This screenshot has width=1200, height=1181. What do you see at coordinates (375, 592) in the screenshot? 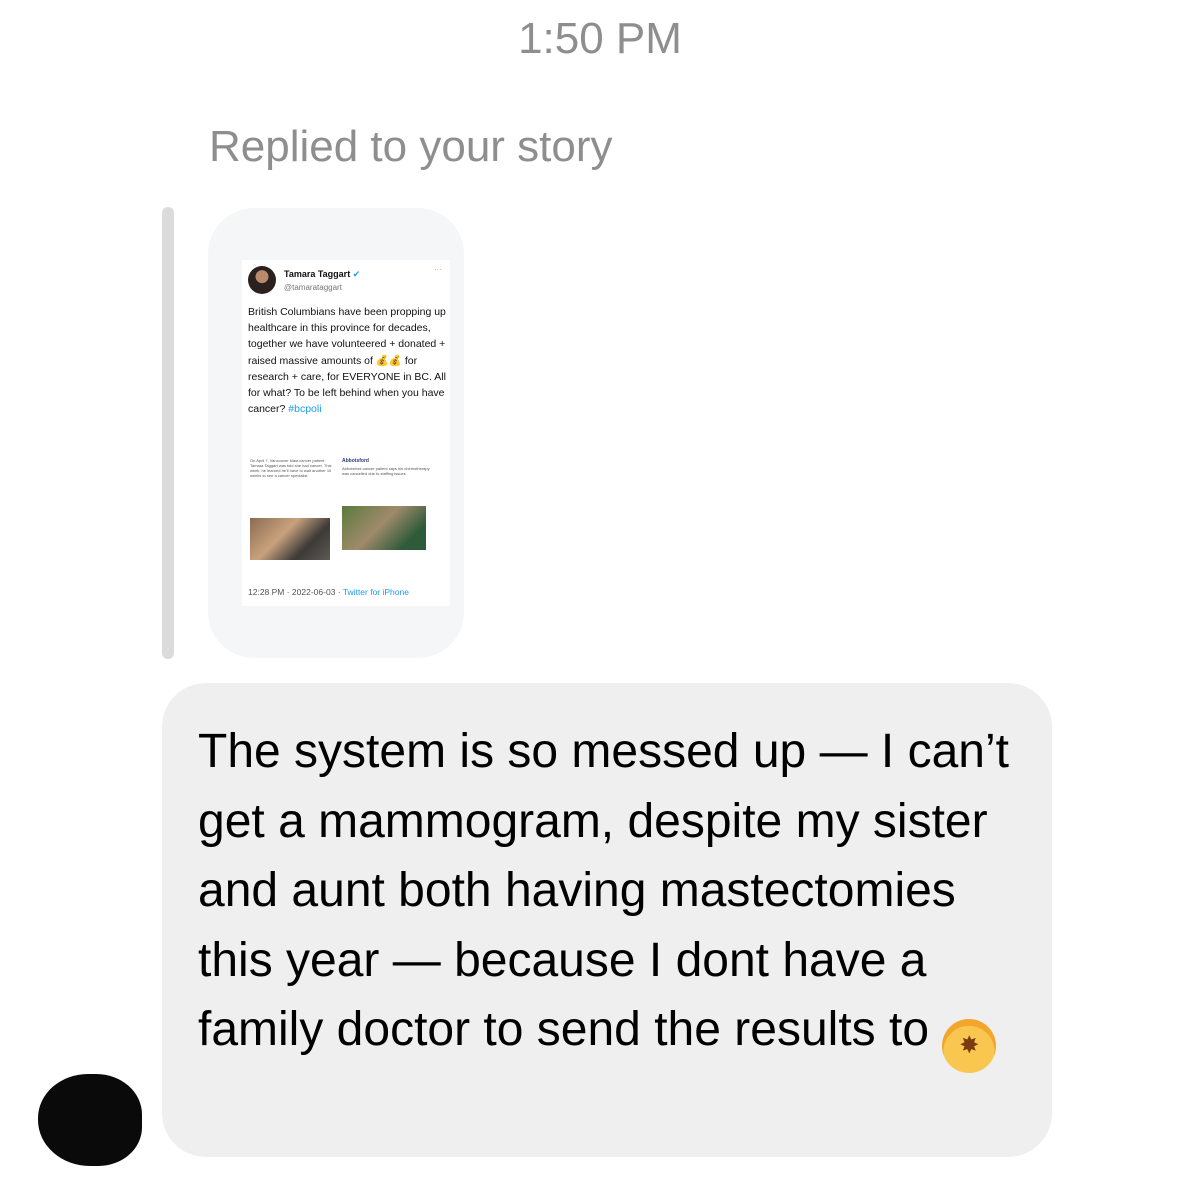
I see `tweet-app: Twitter for iPhone` at bounding box center [375, 592].